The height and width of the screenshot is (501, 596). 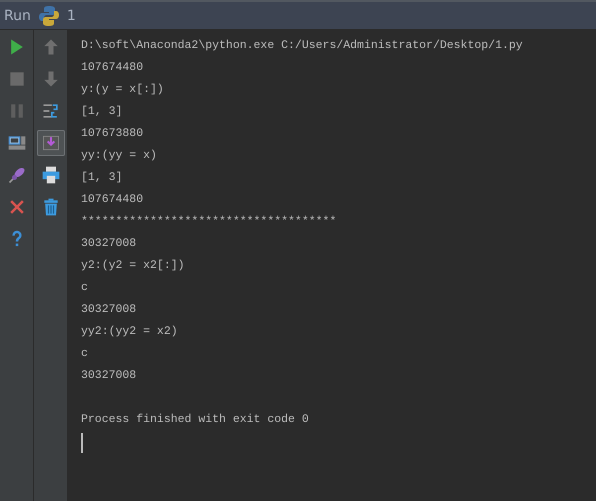 I want to click on console-line: yy2:(yy2 = x2), so click(x=130, y=332).